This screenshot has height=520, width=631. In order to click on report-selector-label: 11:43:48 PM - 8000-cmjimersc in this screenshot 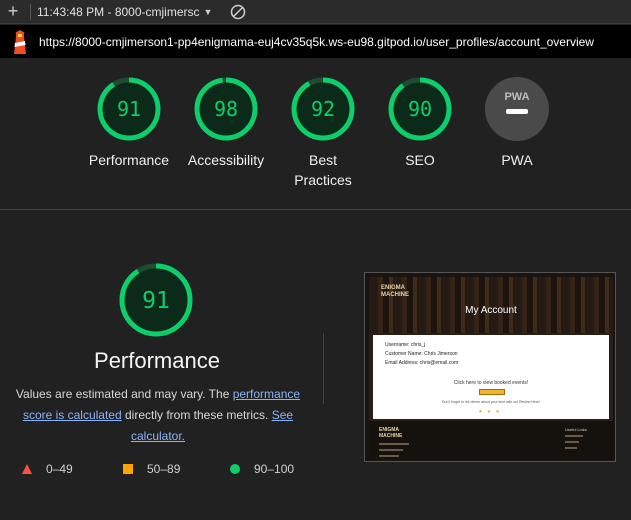, I will do `click(118, 11)`.